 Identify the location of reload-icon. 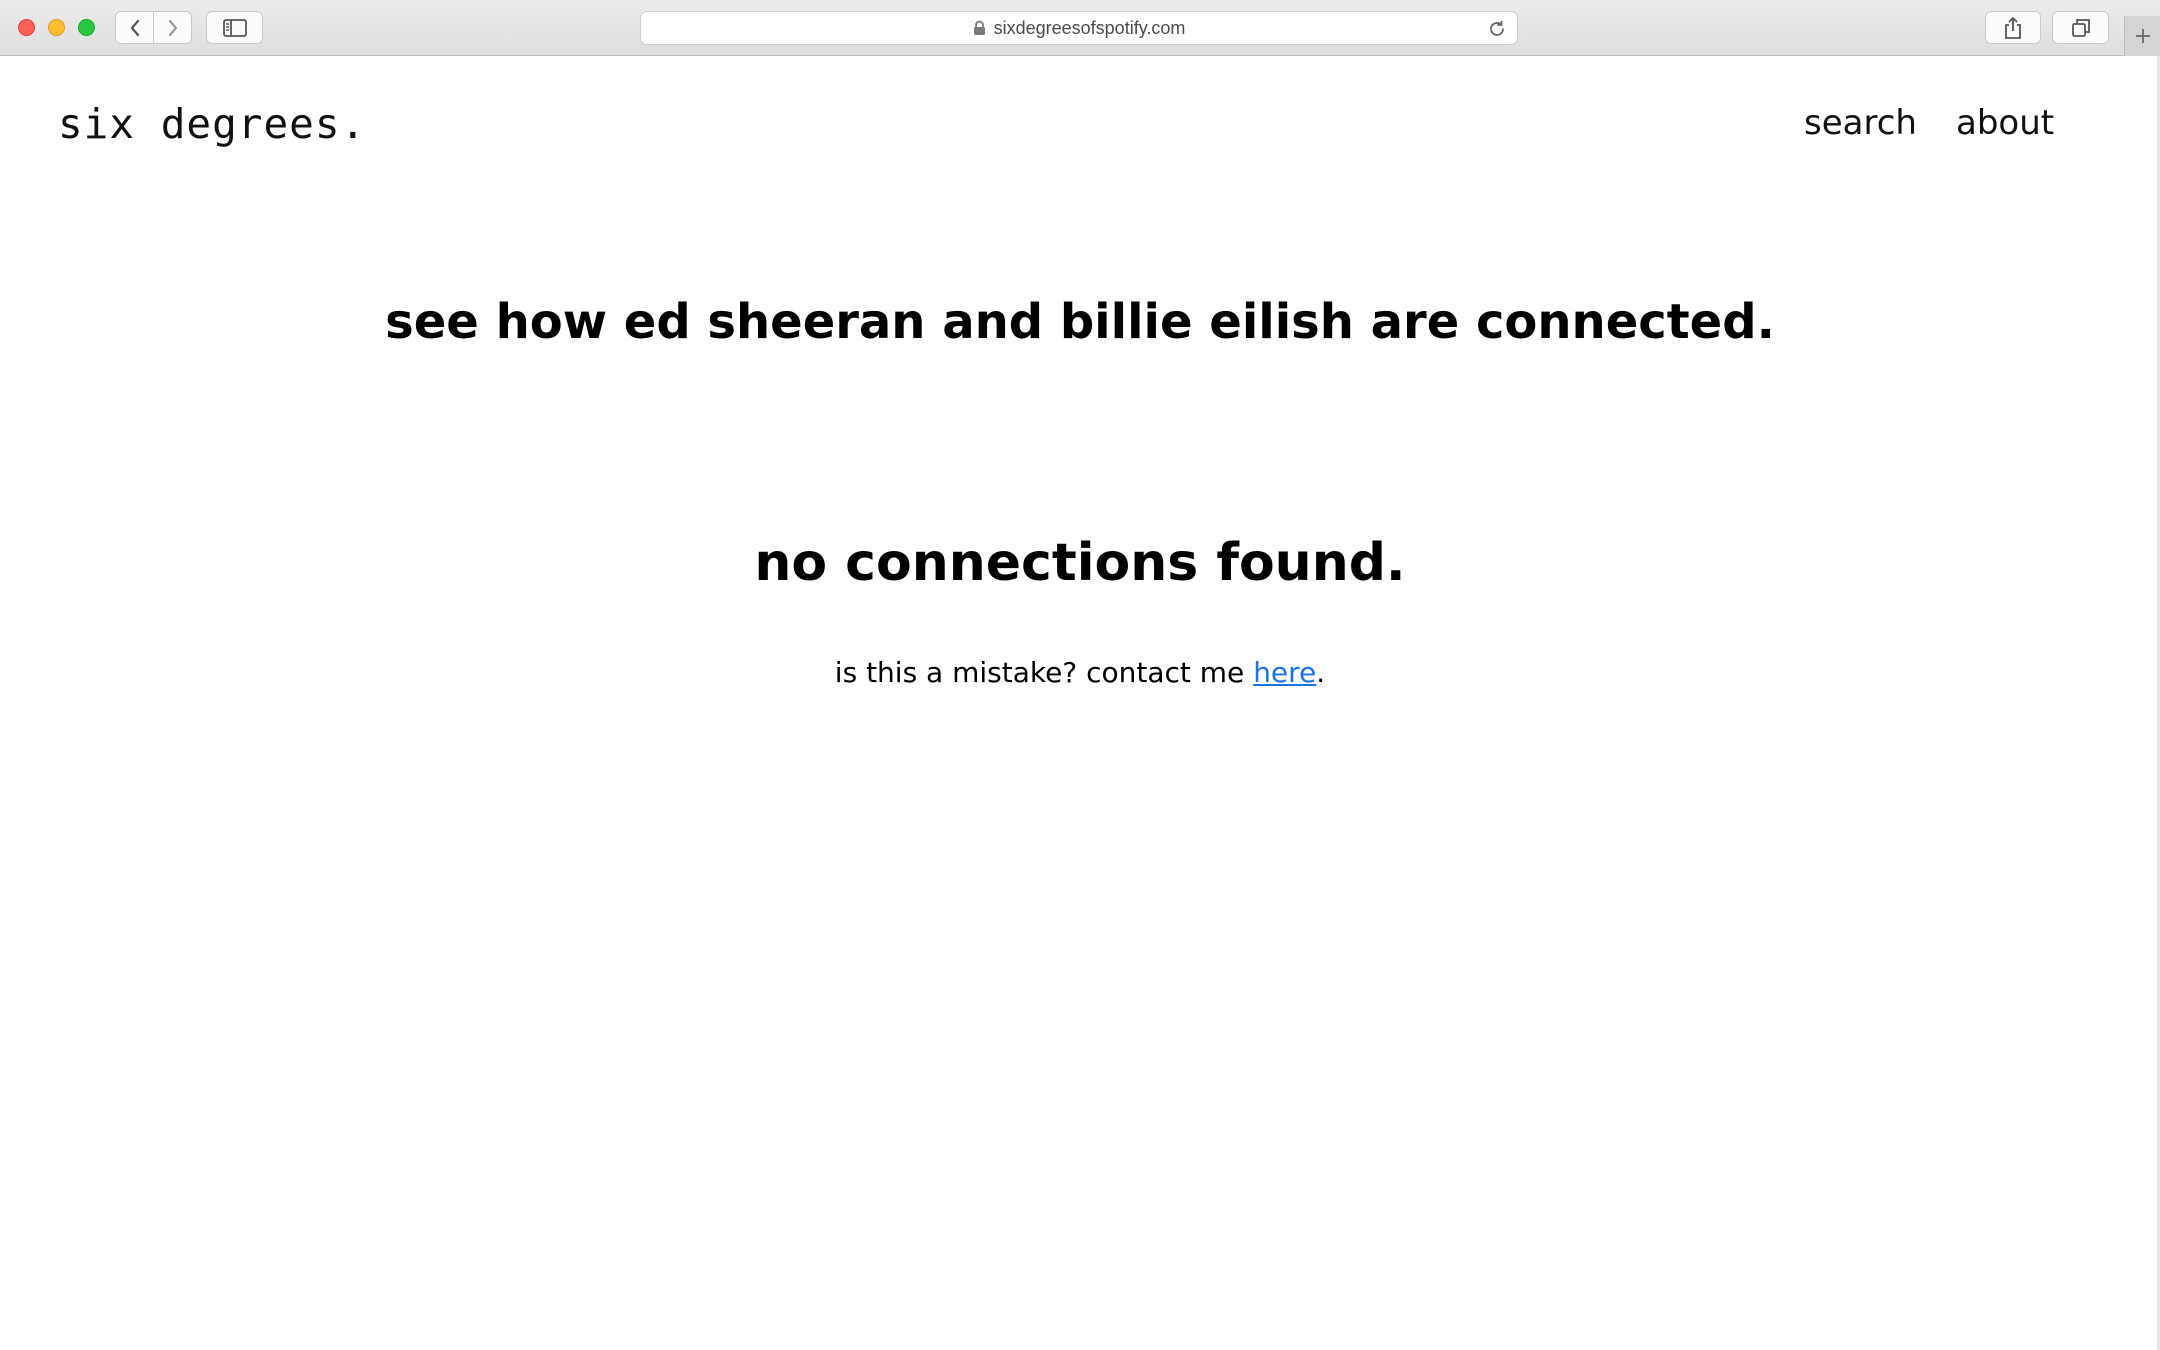
(1497, 31).